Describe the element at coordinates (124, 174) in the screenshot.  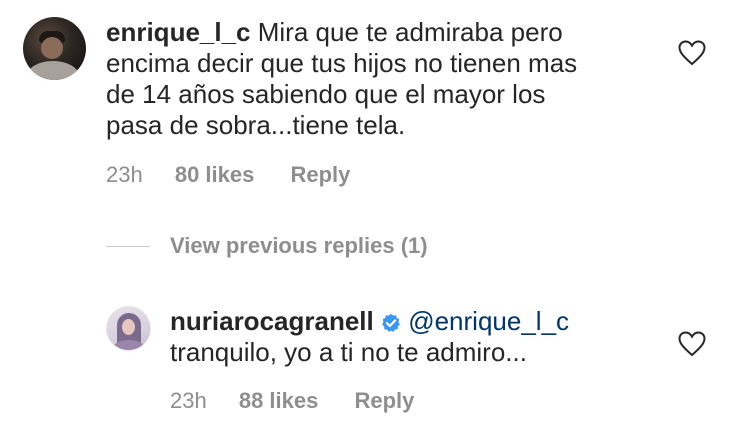
I see `comment-time: 23h` at that location.